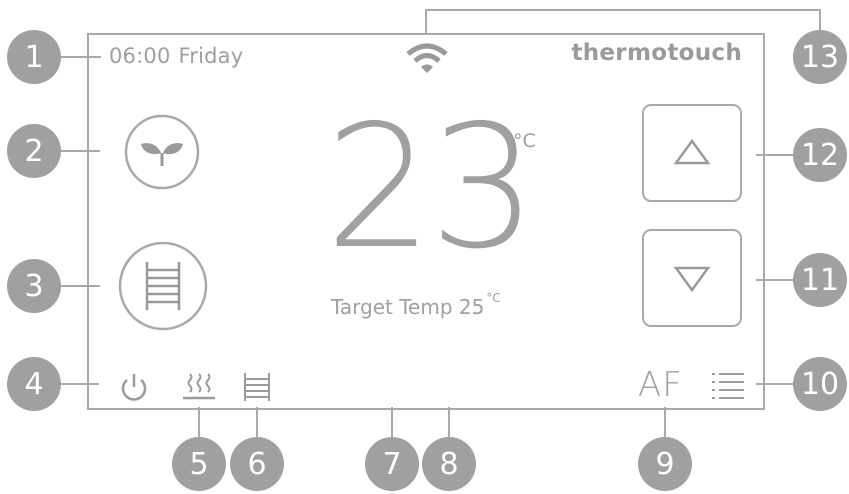 The image size is (849, 494). Describe the element at coordinates (199, 464) in the screenshot. I see `callout-badge-5: 5` at that location.